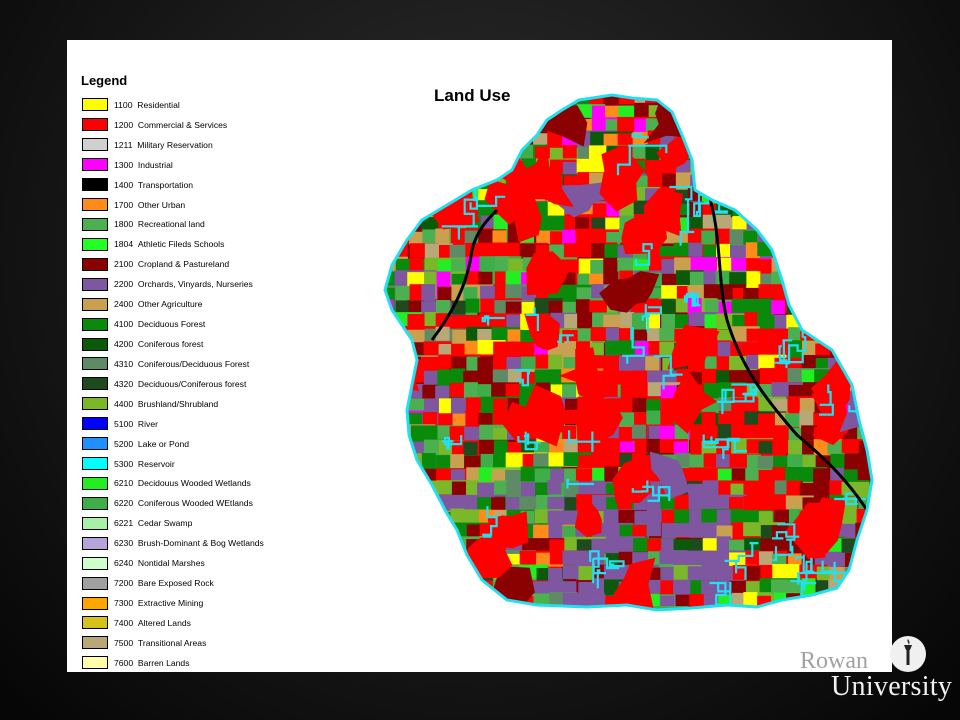  What do you see at coordinates (472, 95) in the screenshot?
I see `map-title: Land Use` at bounding box center [472, 95].